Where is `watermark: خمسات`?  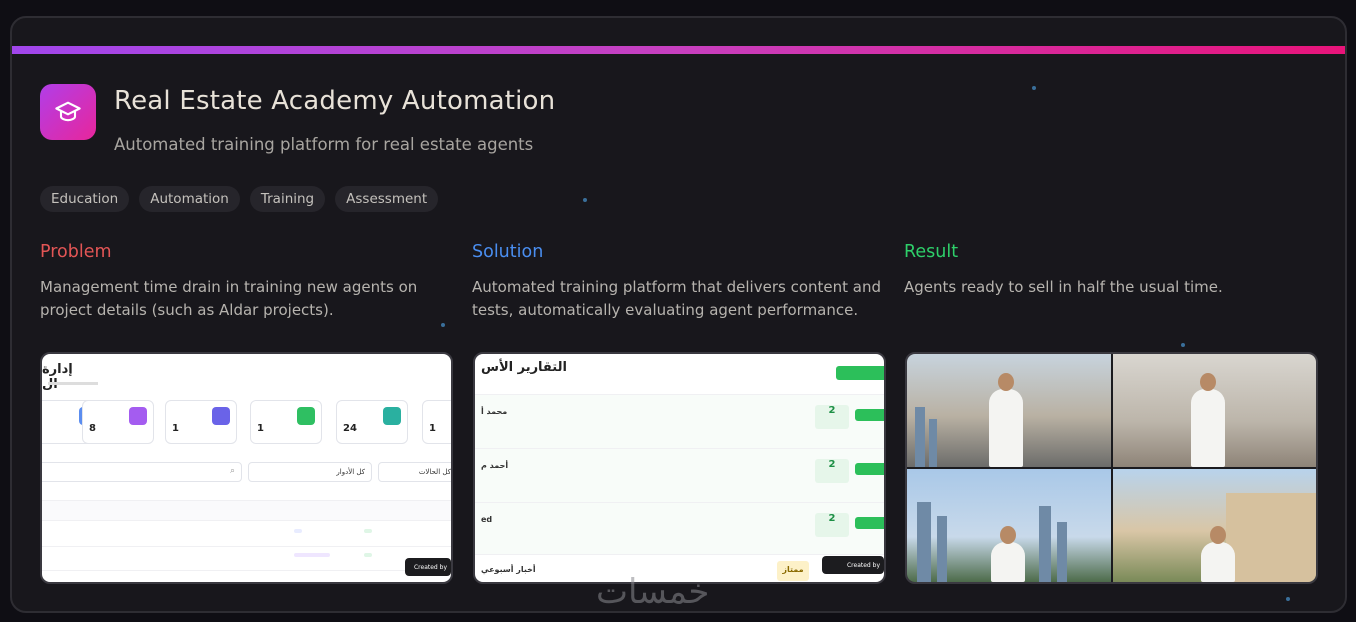
watermark: خمسات is located at coordinates (653, 592).